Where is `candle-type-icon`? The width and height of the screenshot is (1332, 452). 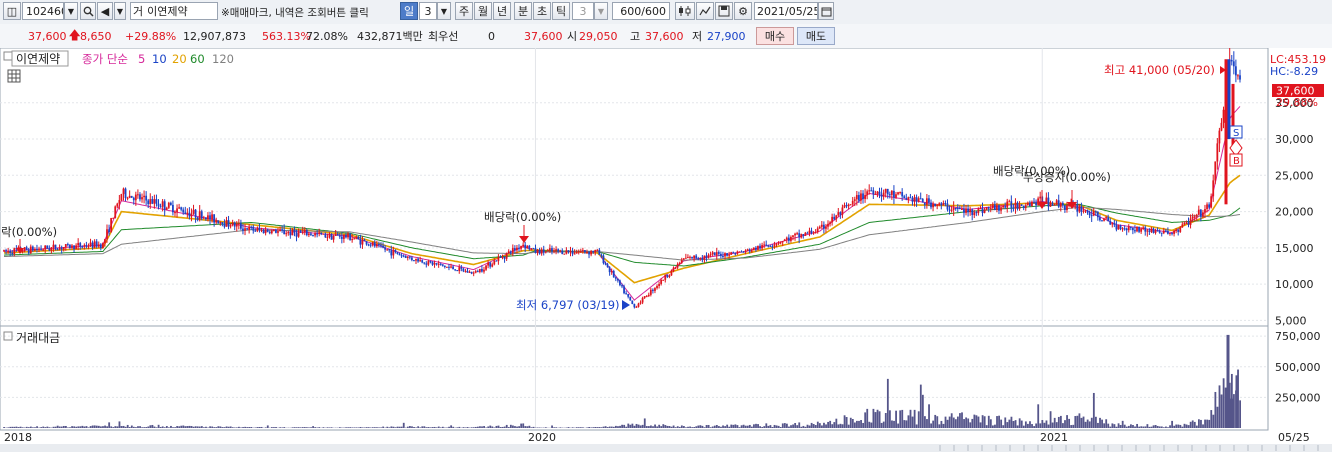 candle-type-icon is located at coordinates (685, 11).